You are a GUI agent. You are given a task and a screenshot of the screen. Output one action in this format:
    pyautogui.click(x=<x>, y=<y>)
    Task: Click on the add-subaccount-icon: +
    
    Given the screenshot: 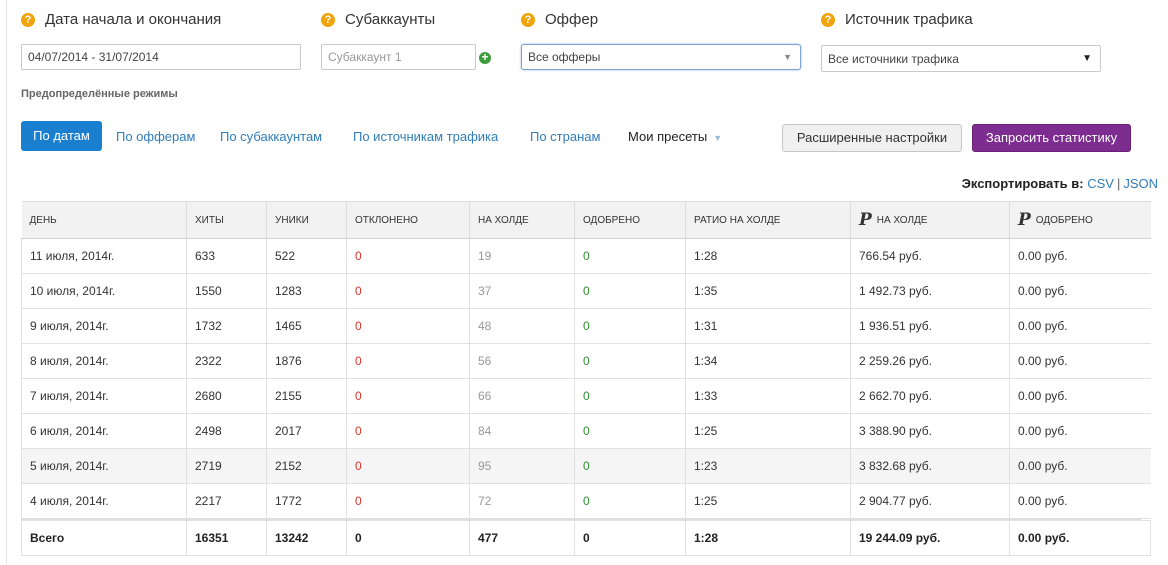 What is the action you would take?
    pyautogui.click(x=485, y=57)
    